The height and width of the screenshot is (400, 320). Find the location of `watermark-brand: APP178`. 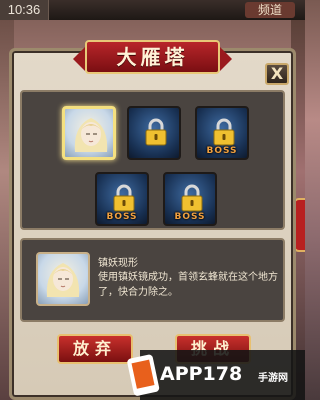

watermark-brand: APP178 is located at coordinates (201, 374).